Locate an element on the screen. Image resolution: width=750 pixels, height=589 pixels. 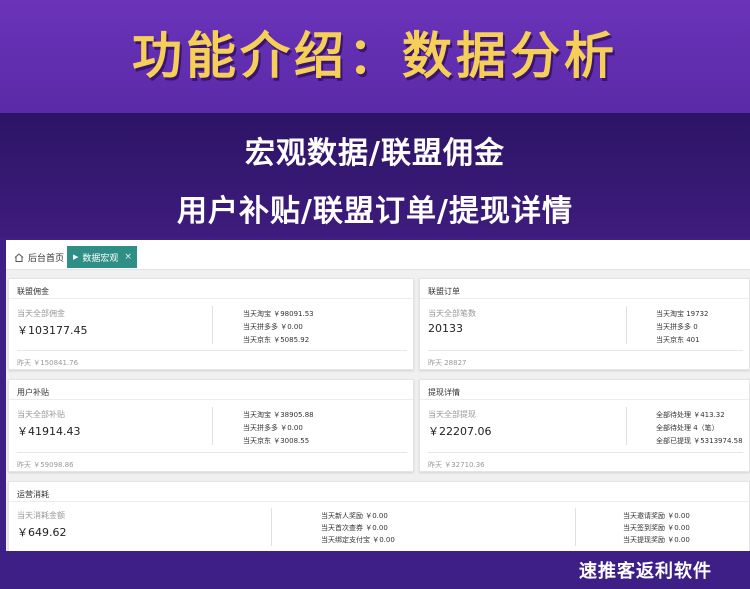
today-value: ￥103177.45 is located at coordinates (52, 330).